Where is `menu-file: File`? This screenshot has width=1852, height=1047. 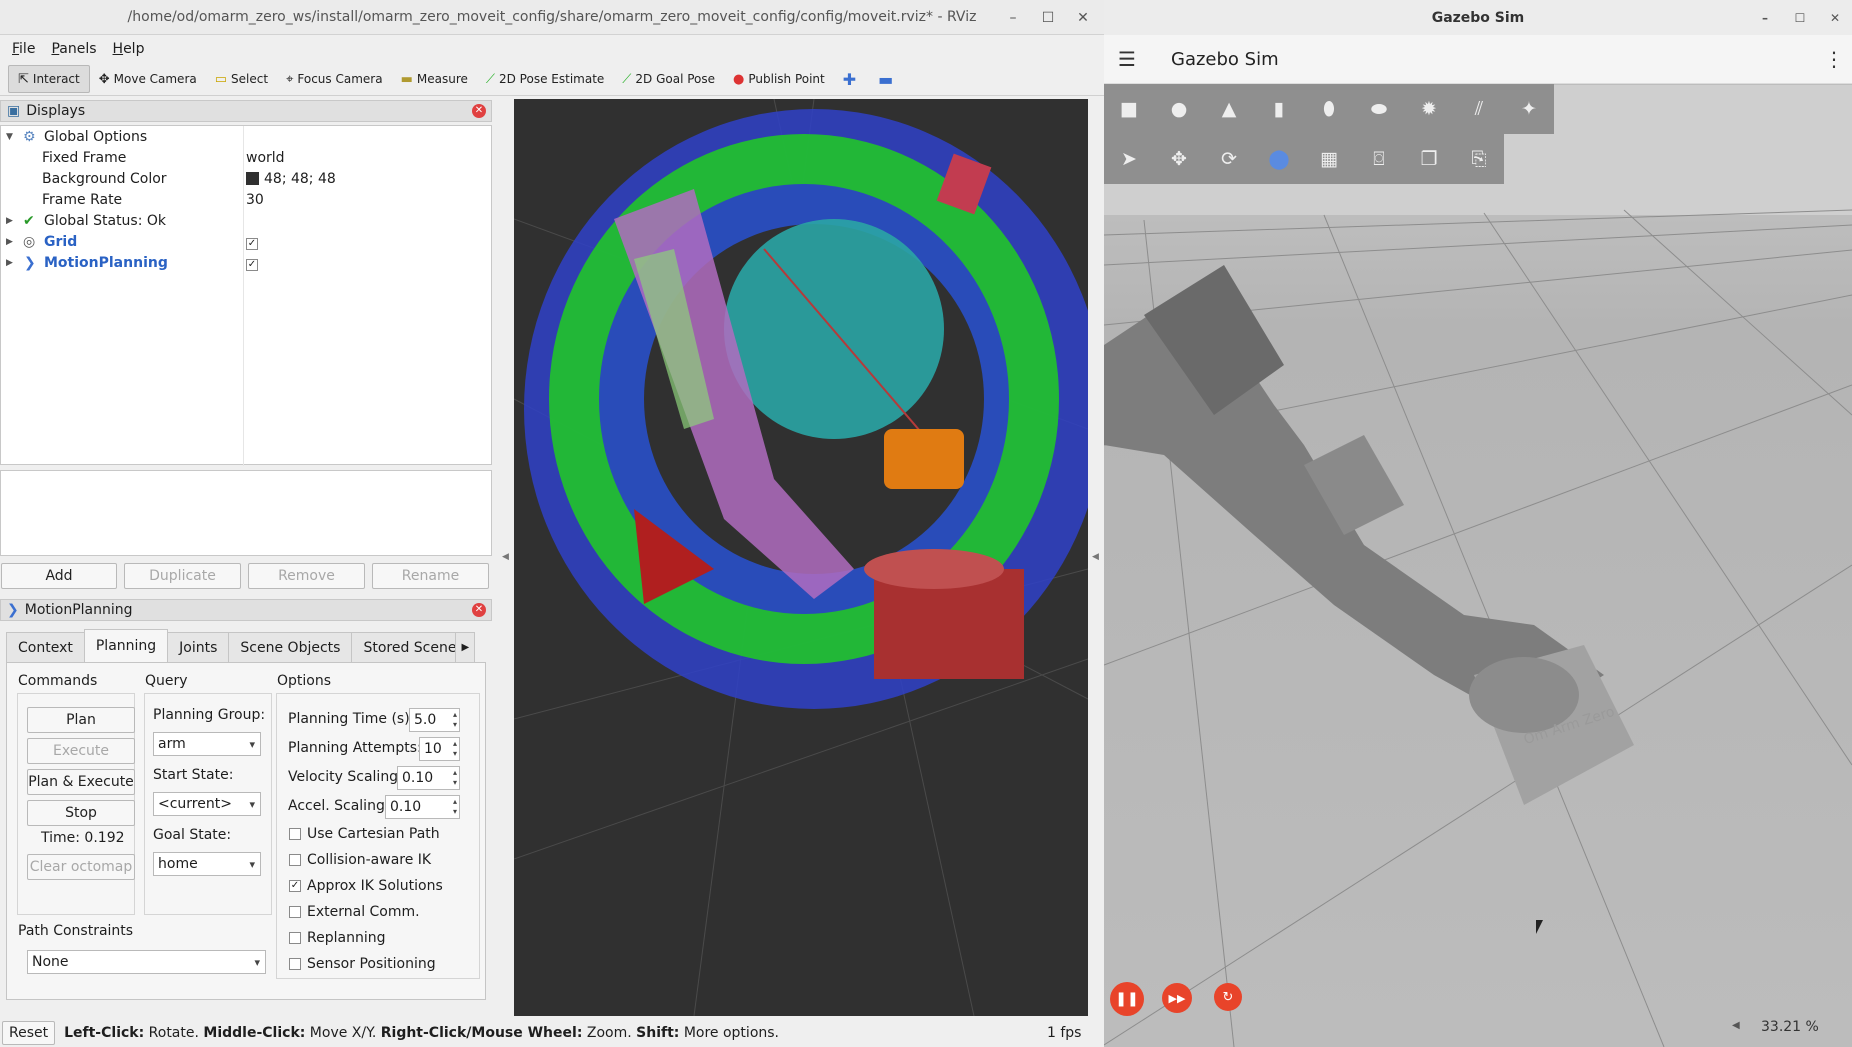 menu-file: File is located at coordinates (23, 49).